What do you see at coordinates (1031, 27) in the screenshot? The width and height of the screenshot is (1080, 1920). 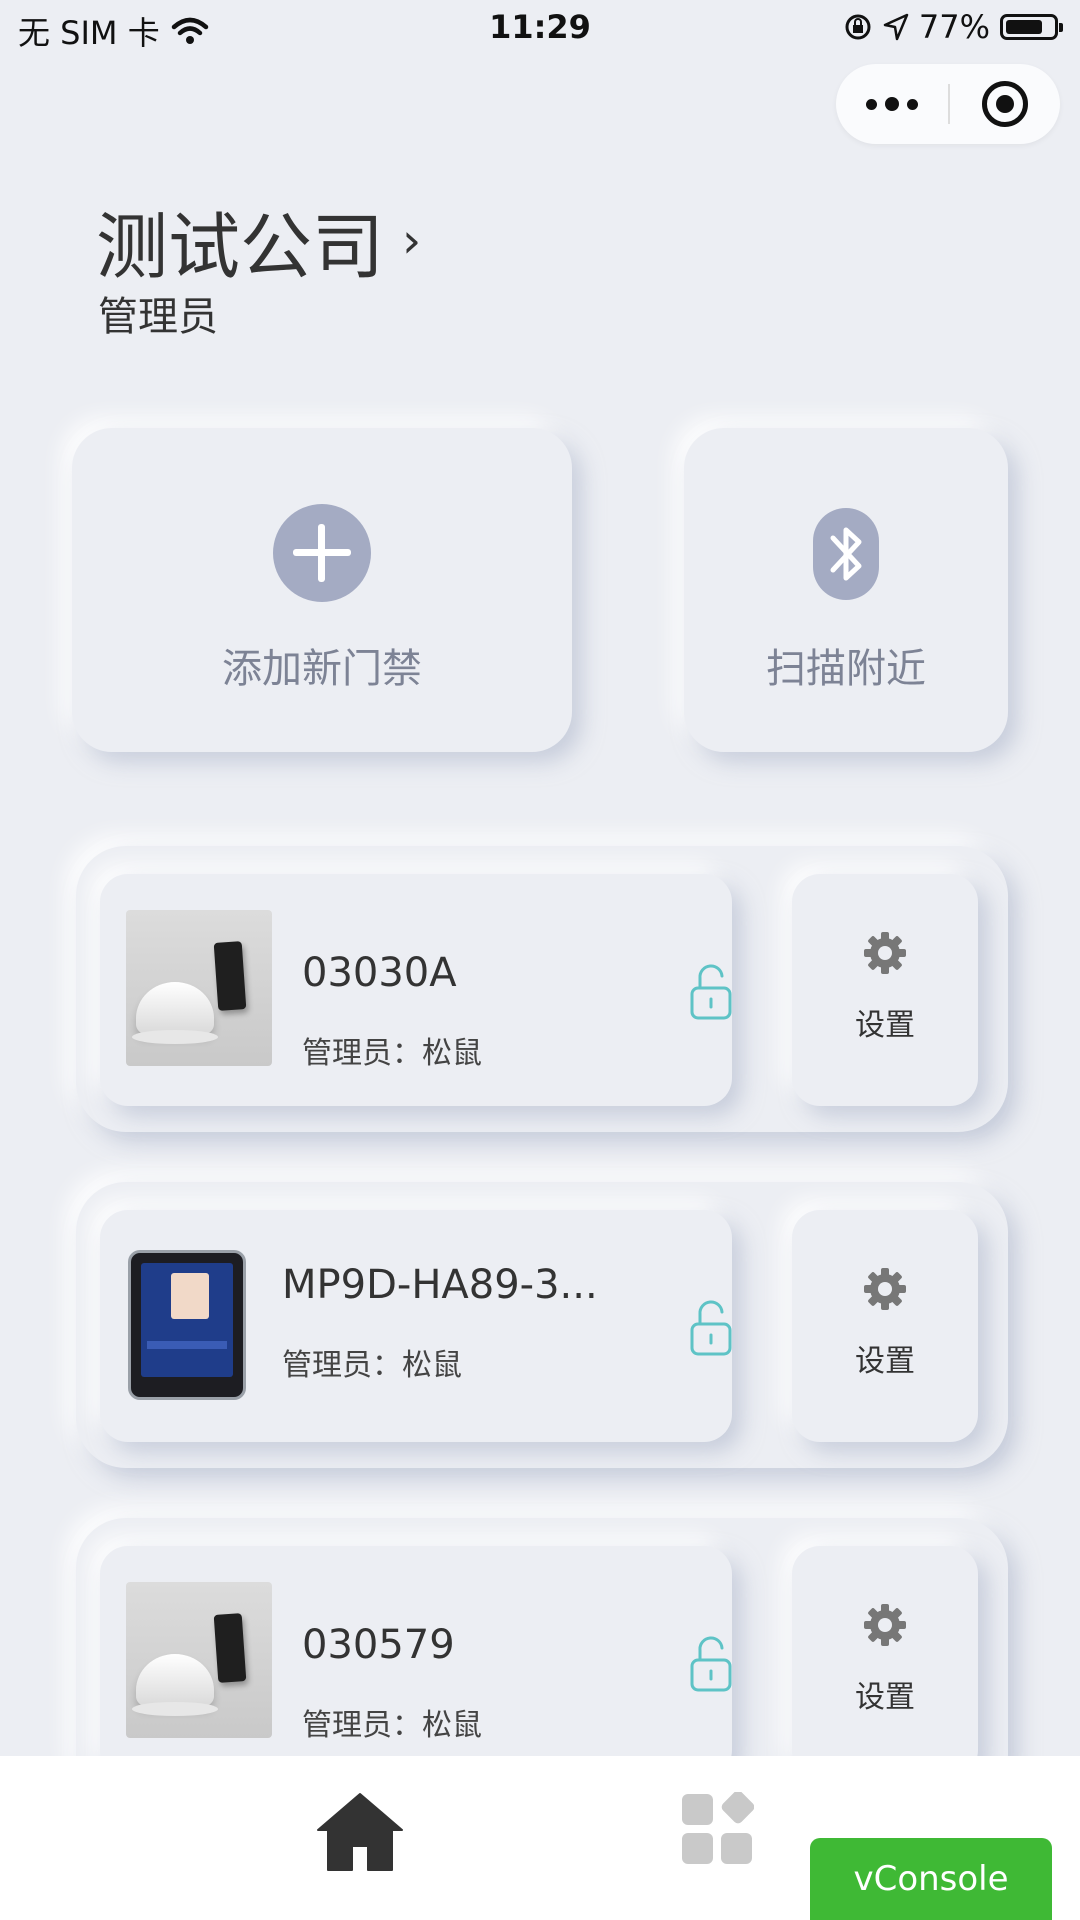 I see `battery-icon` at bounding box center [1031, 27].